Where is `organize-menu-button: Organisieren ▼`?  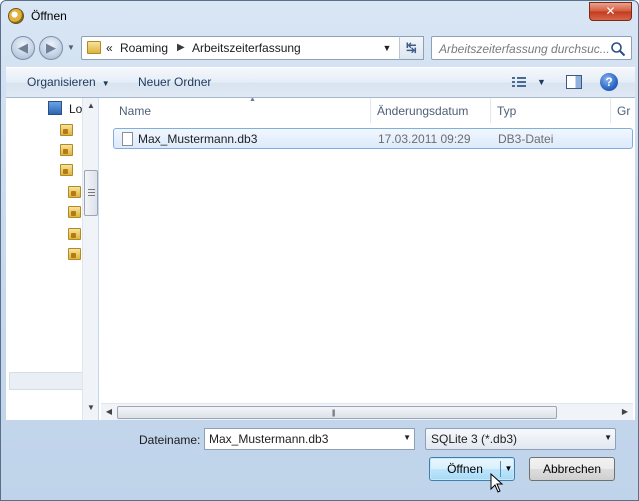 organize-menu-button: Organisieren ▼ is located at coordinates (68, 82).